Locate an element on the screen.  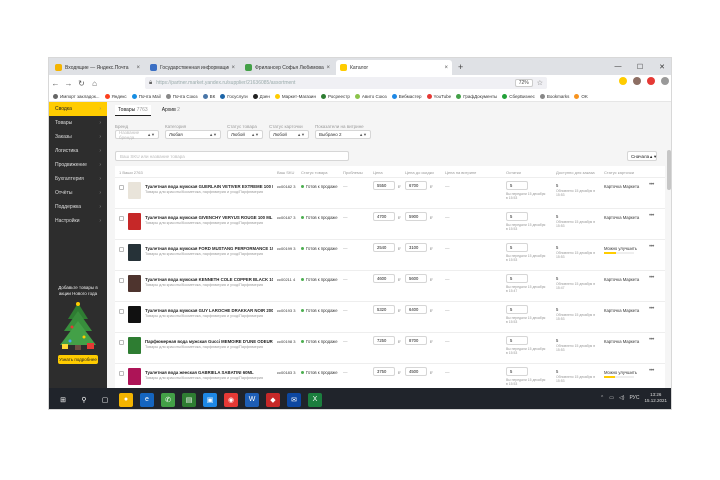
price-input: 5550 is located at coordinates (384, 185).